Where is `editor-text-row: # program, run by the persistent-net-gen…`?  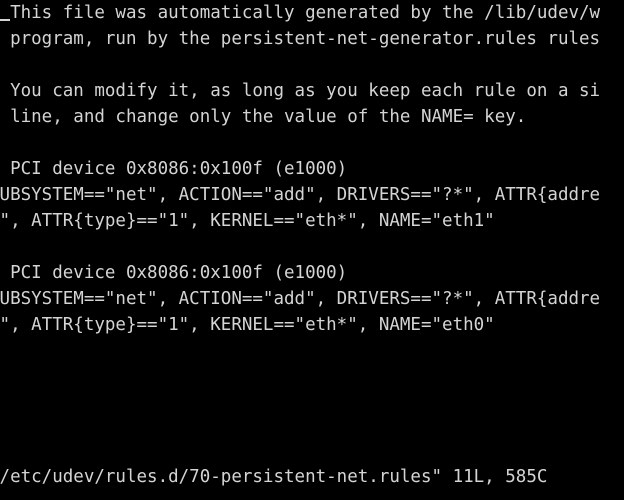
editor-text-row: # program, run by the persistent-net-gen… is located at coordinates (312, 39).